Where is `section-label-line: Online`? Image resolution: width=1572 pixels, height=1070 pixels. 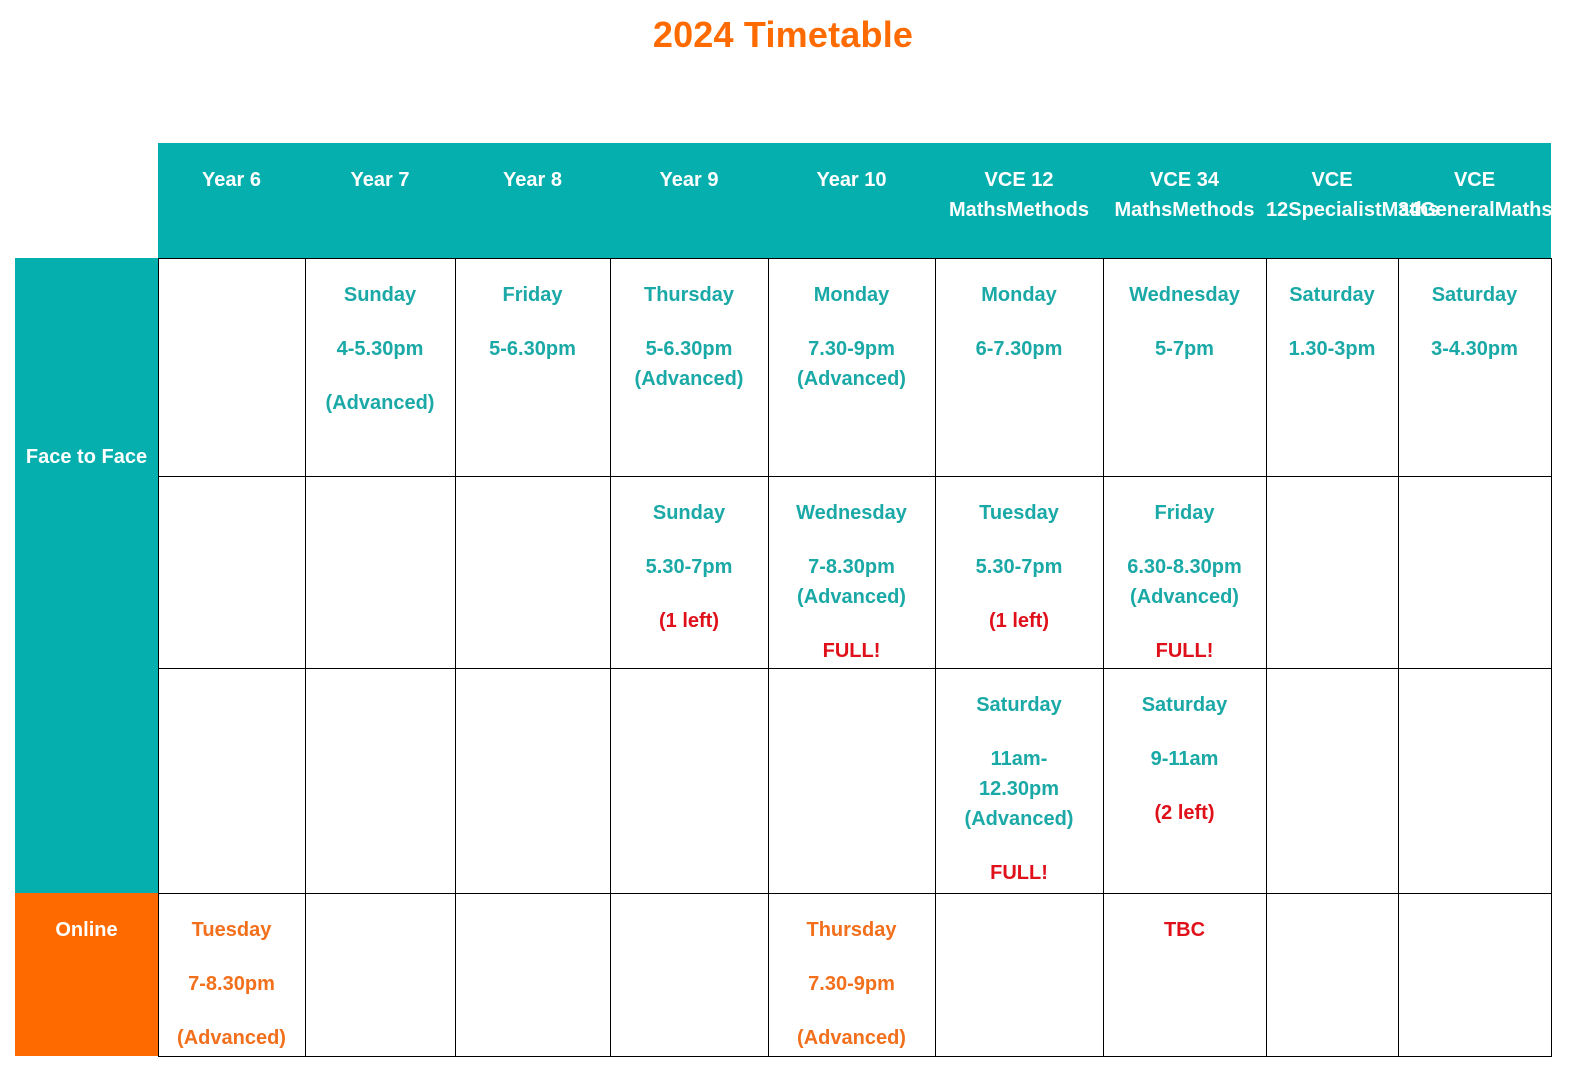 section-label-line: Online is located at coordinates (86, 930).